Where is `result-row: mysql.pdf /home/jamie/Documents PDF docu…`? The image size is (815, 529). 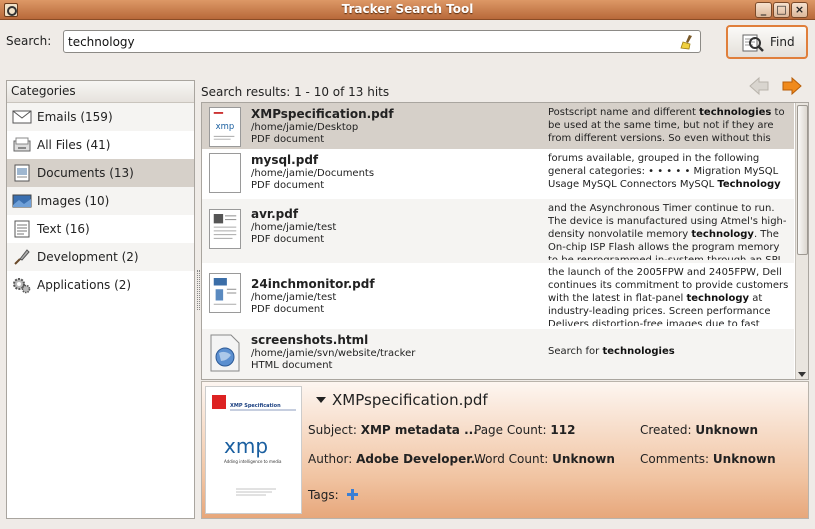 result-row: mysql.pdf /home/jamie/Documents PDF docu… is located at coordinates (498, 174).